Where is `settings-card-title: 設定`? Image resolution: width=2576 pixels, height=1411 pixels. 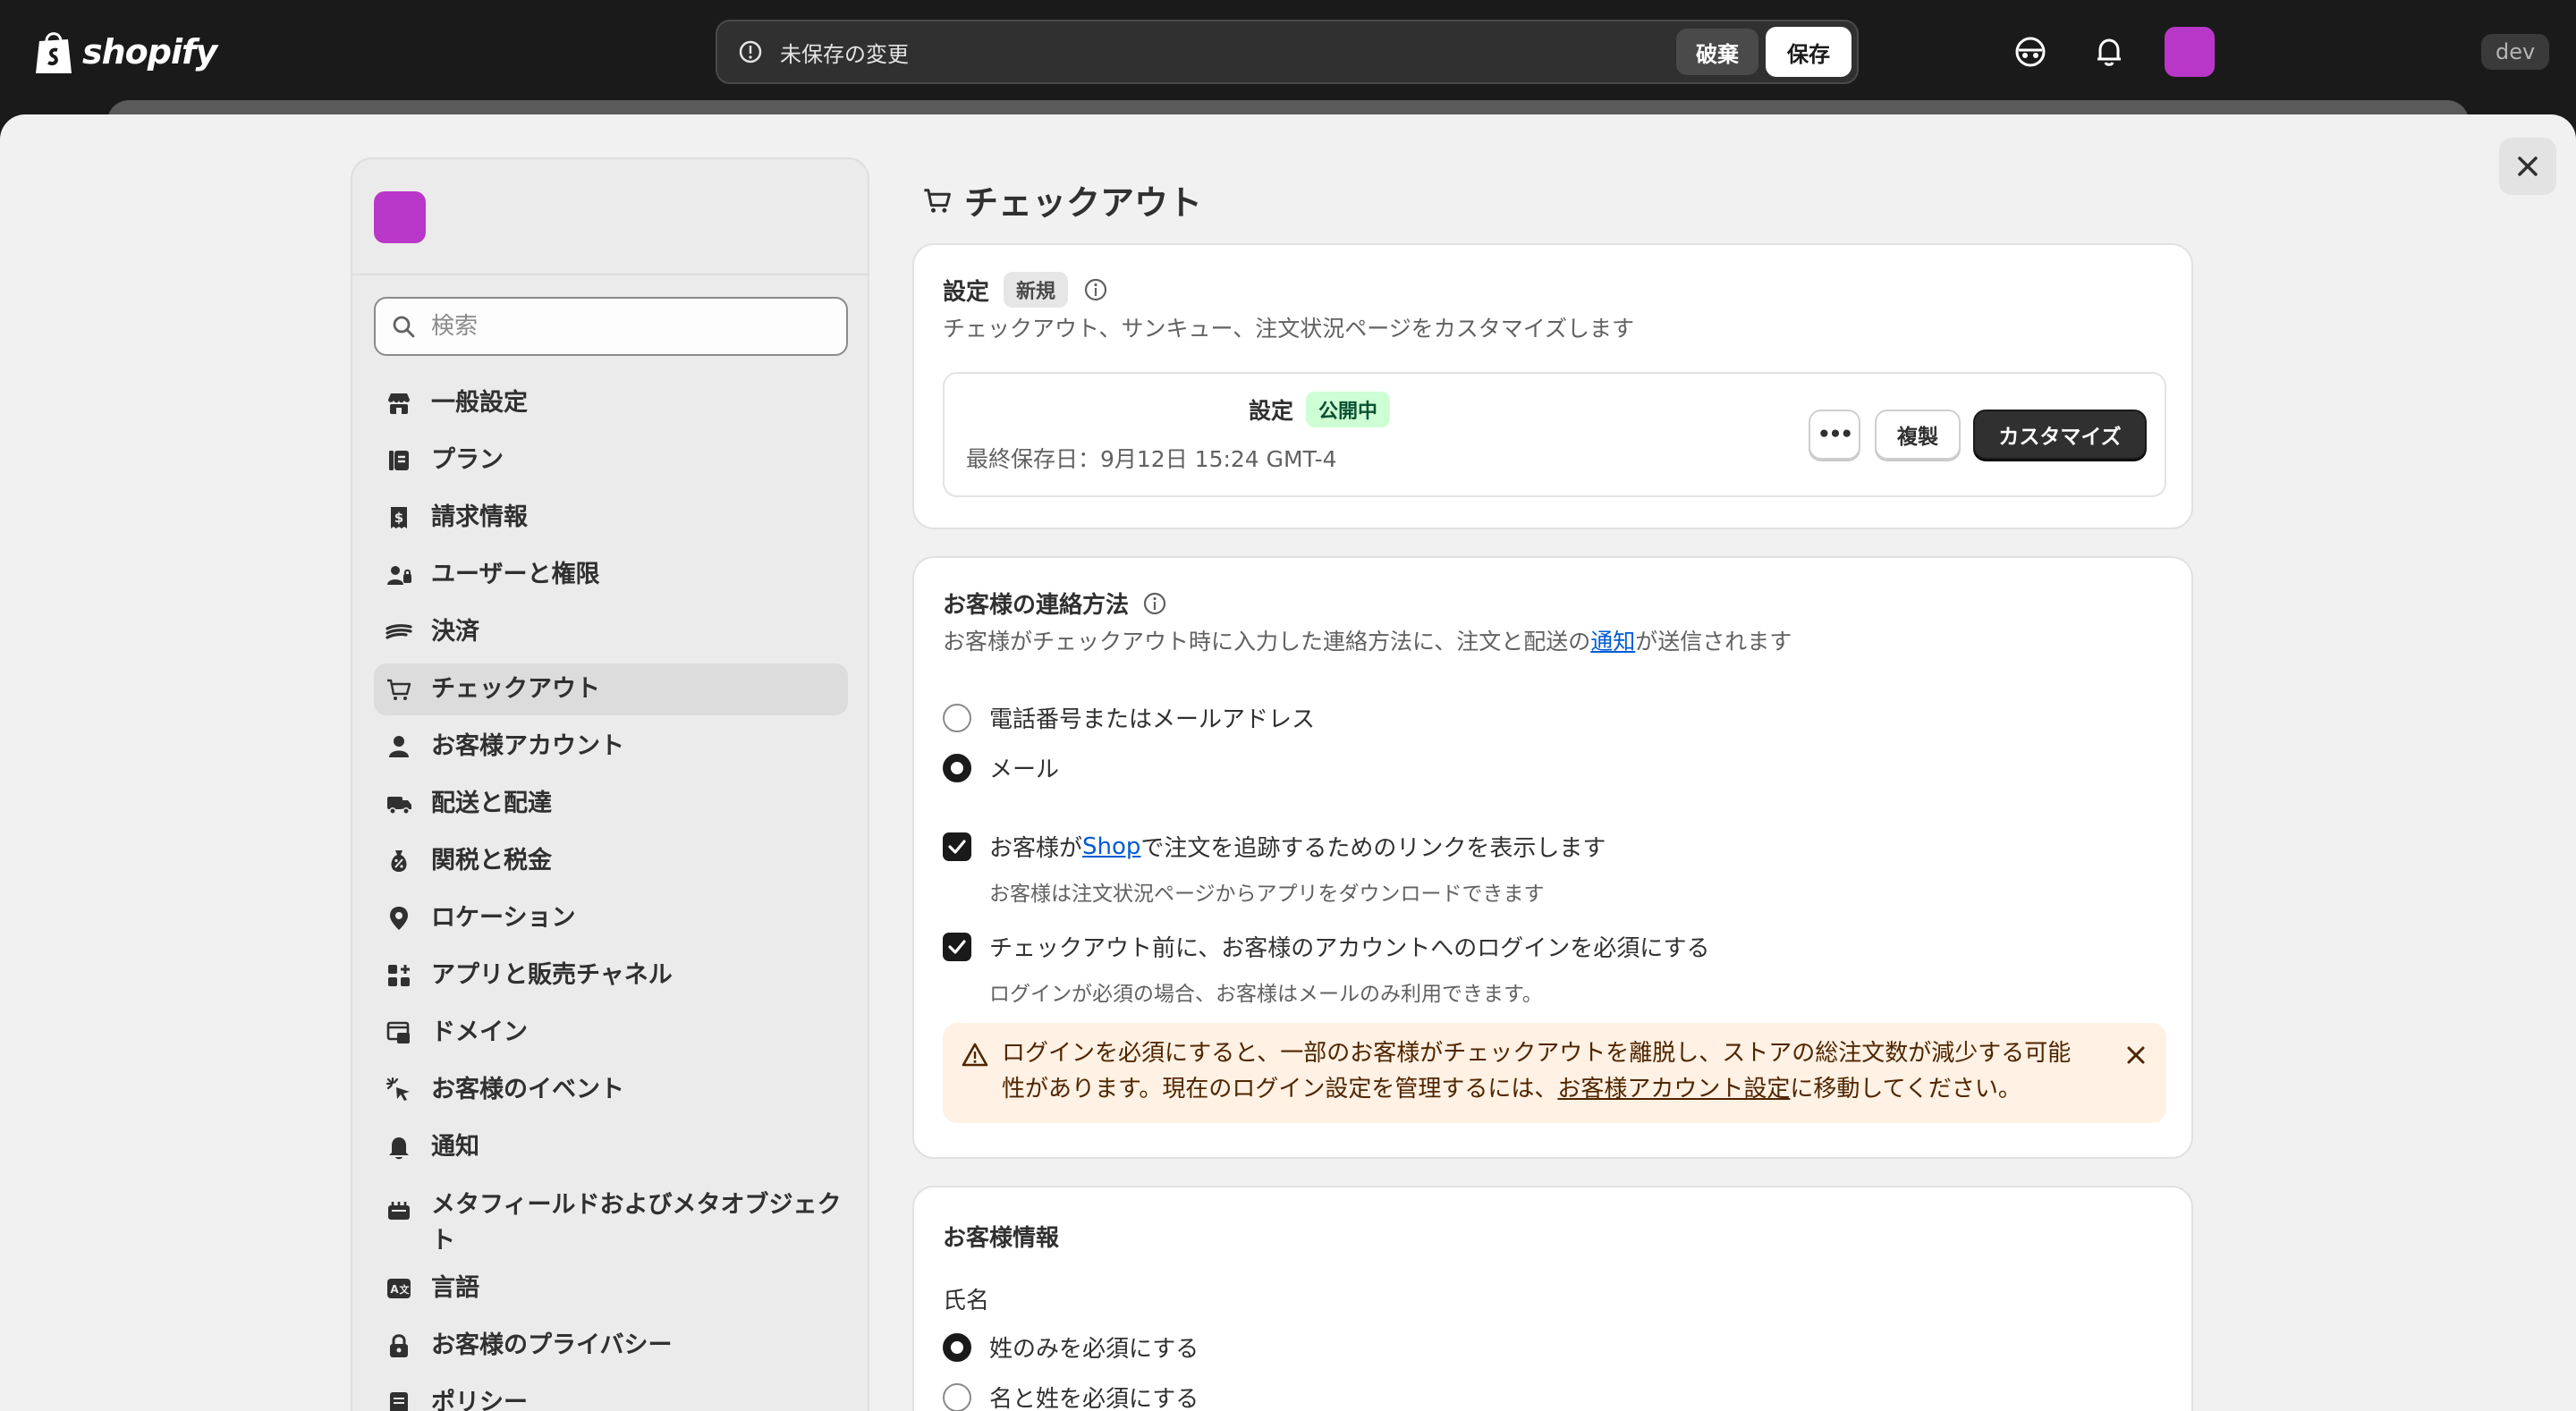
settings-card-title: 設定 is located at coordinates (966, 292).